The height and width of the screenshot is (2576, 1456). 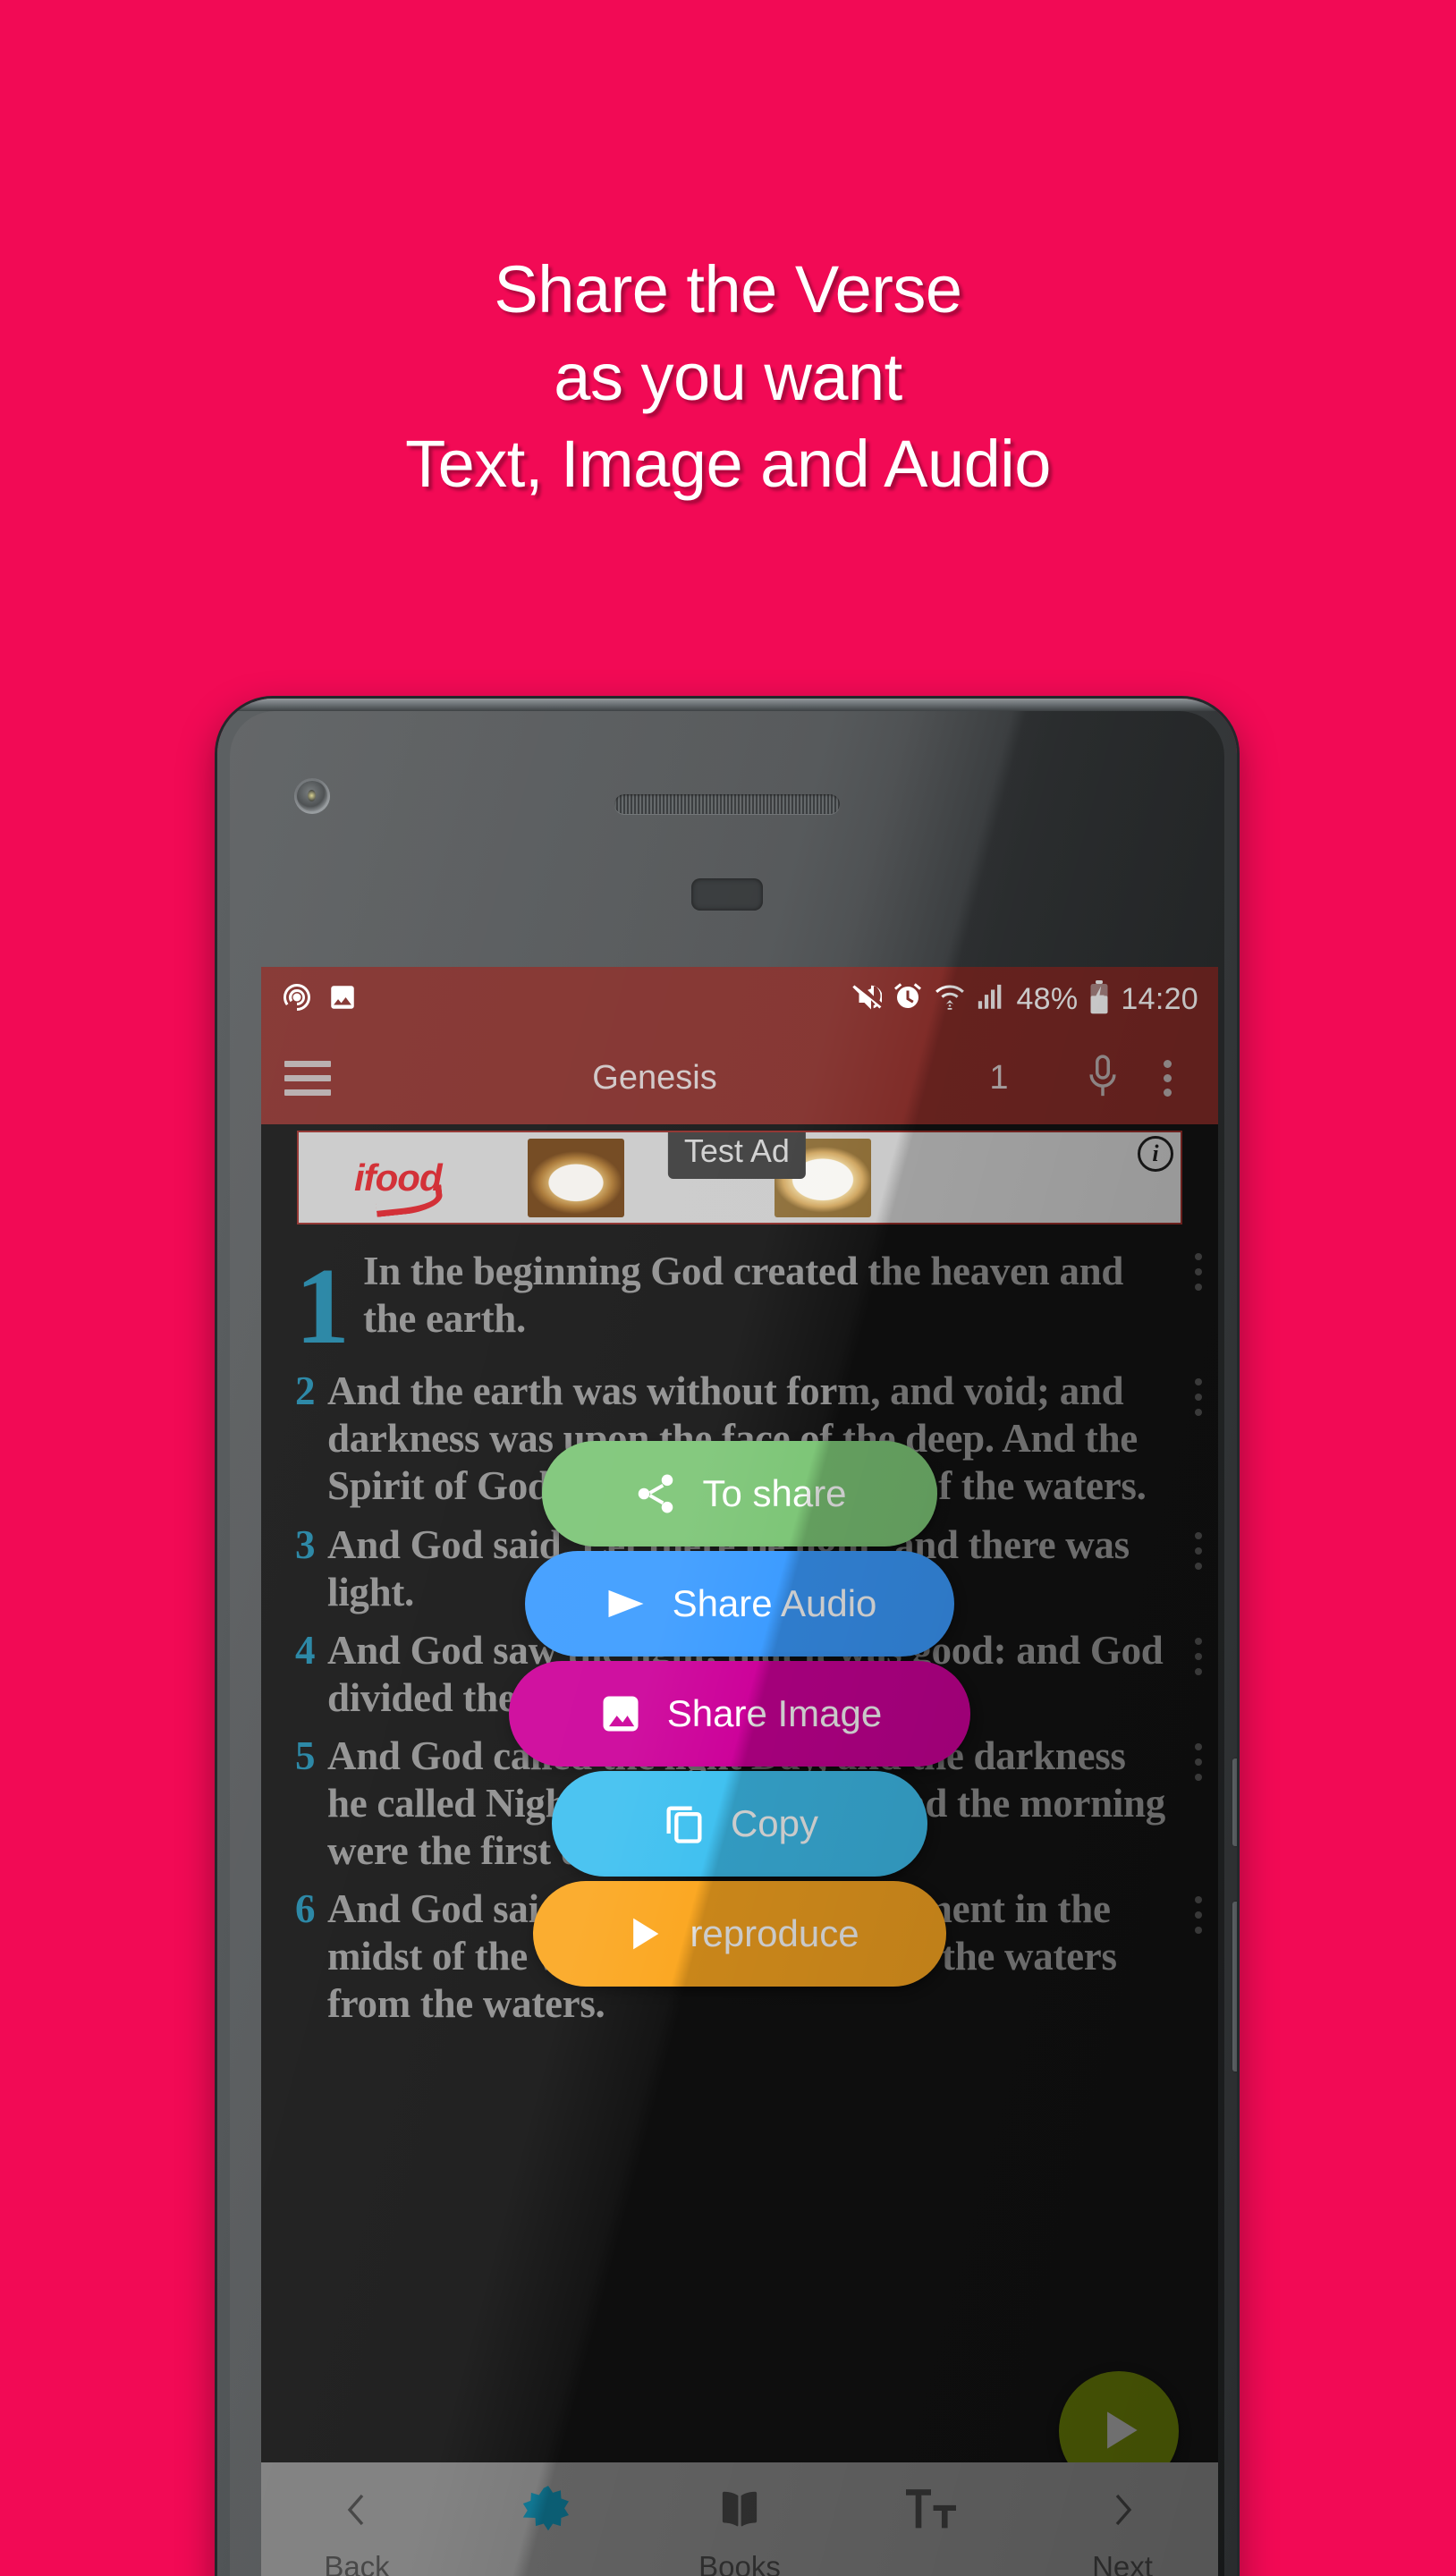 What do you see at coordinates (1159, 999) in the screenshot?
I see `clock-label: 14:20` at bounding box center [1159, 999].